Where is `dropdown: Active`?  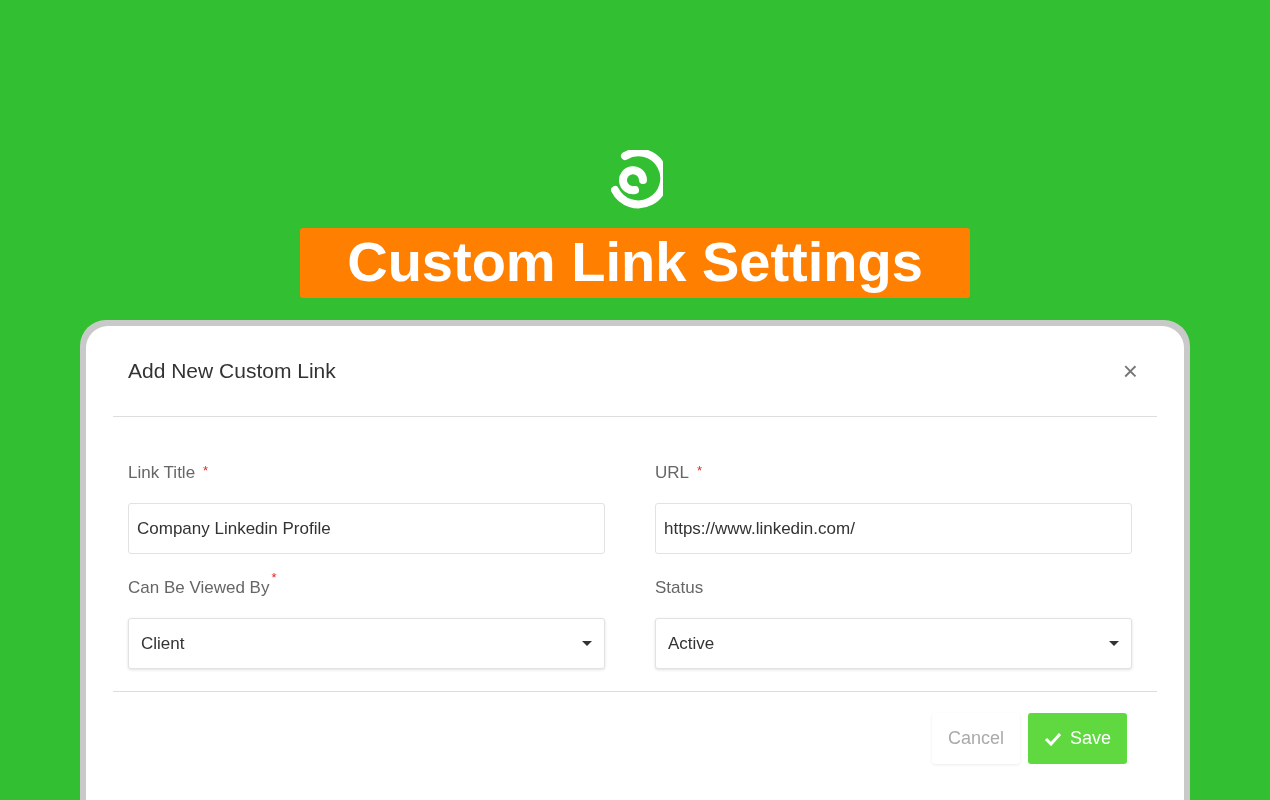 dropdown: Active is located at coordinates (893, 643).